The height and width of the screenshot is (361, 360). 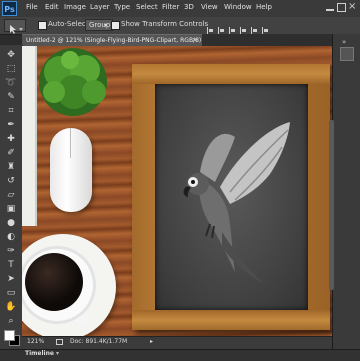 I want to click on history-brush-icon: ↺, so click(x=11, y=181).